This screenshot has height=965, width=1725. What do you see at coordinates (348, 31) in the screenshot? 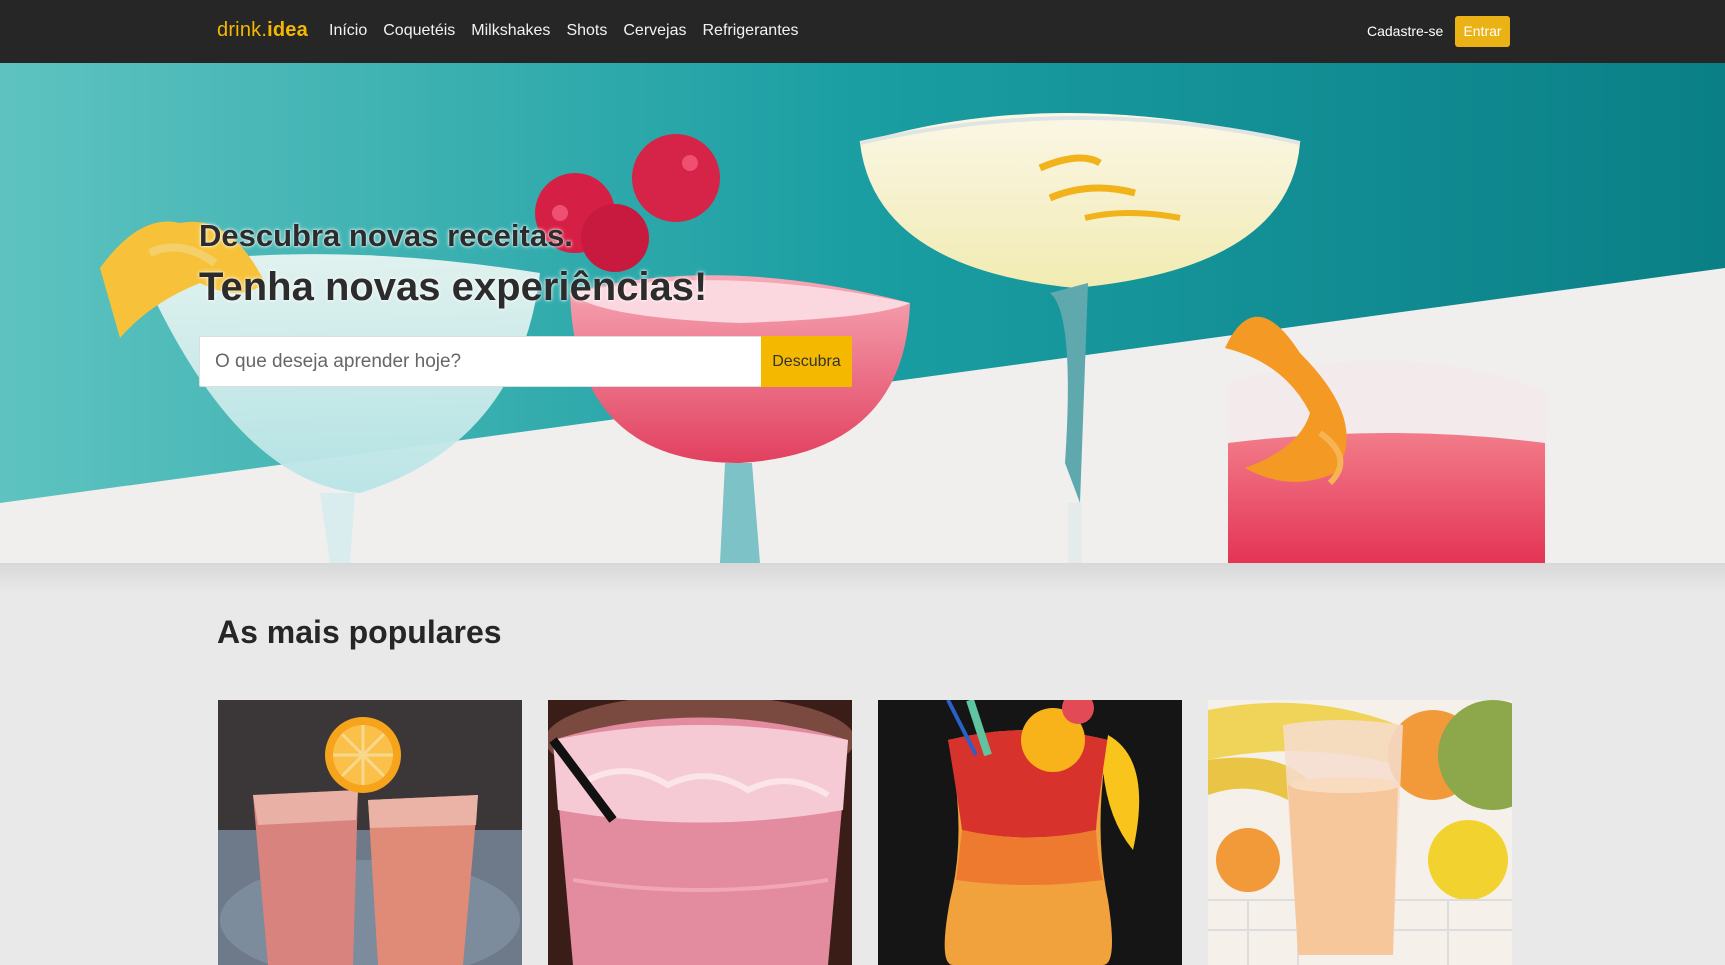
I see `nav-link-inicio: Início` at bounding box center [348, 31].